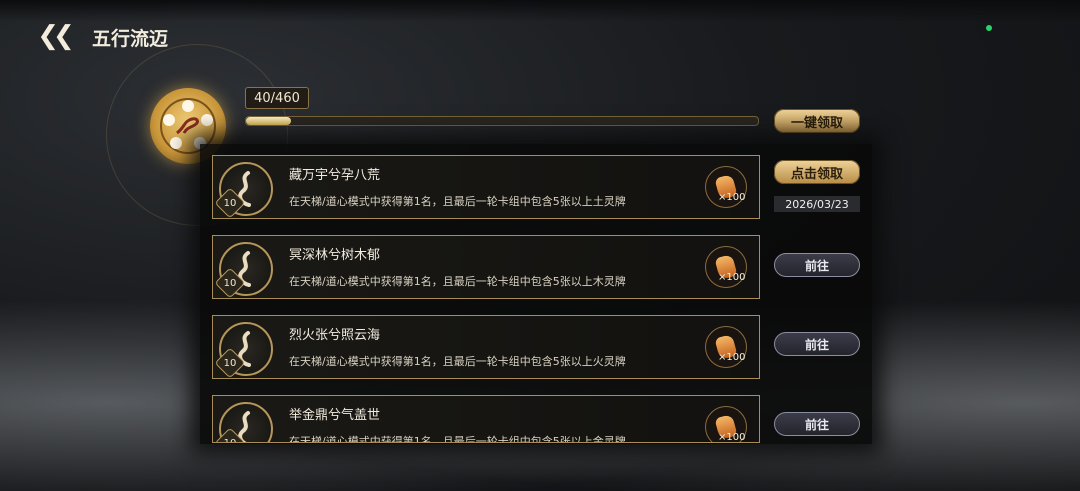 The width and height of the screenshot is (1080, 491). I want to click on double-chevron-left-icon: ❮❮, so click(55, 36).